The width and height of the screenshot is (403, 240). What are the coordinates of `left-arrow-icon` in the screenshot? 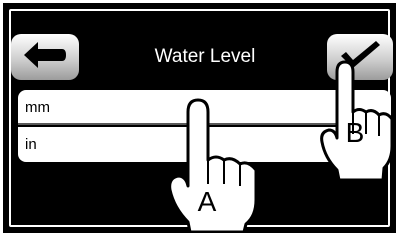 It's located at (45, 57).